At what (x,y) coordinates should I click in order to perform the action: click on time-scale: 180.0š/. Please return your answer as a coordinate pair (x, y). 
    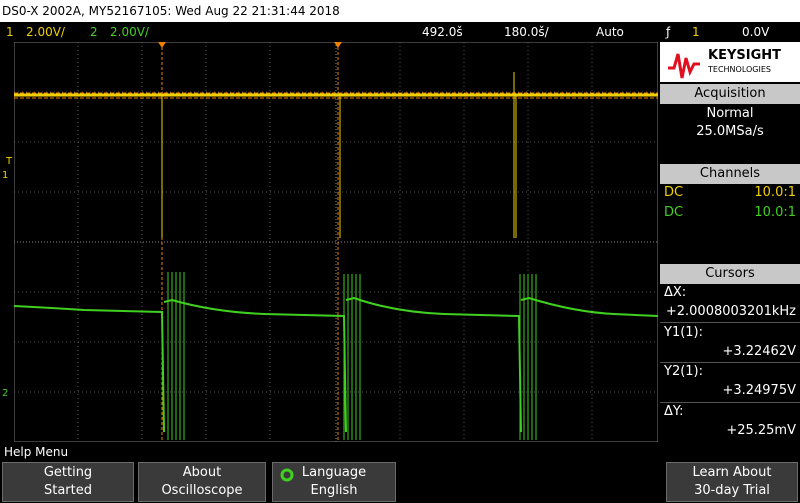
    Looking at the image, I should click on (526, 32).